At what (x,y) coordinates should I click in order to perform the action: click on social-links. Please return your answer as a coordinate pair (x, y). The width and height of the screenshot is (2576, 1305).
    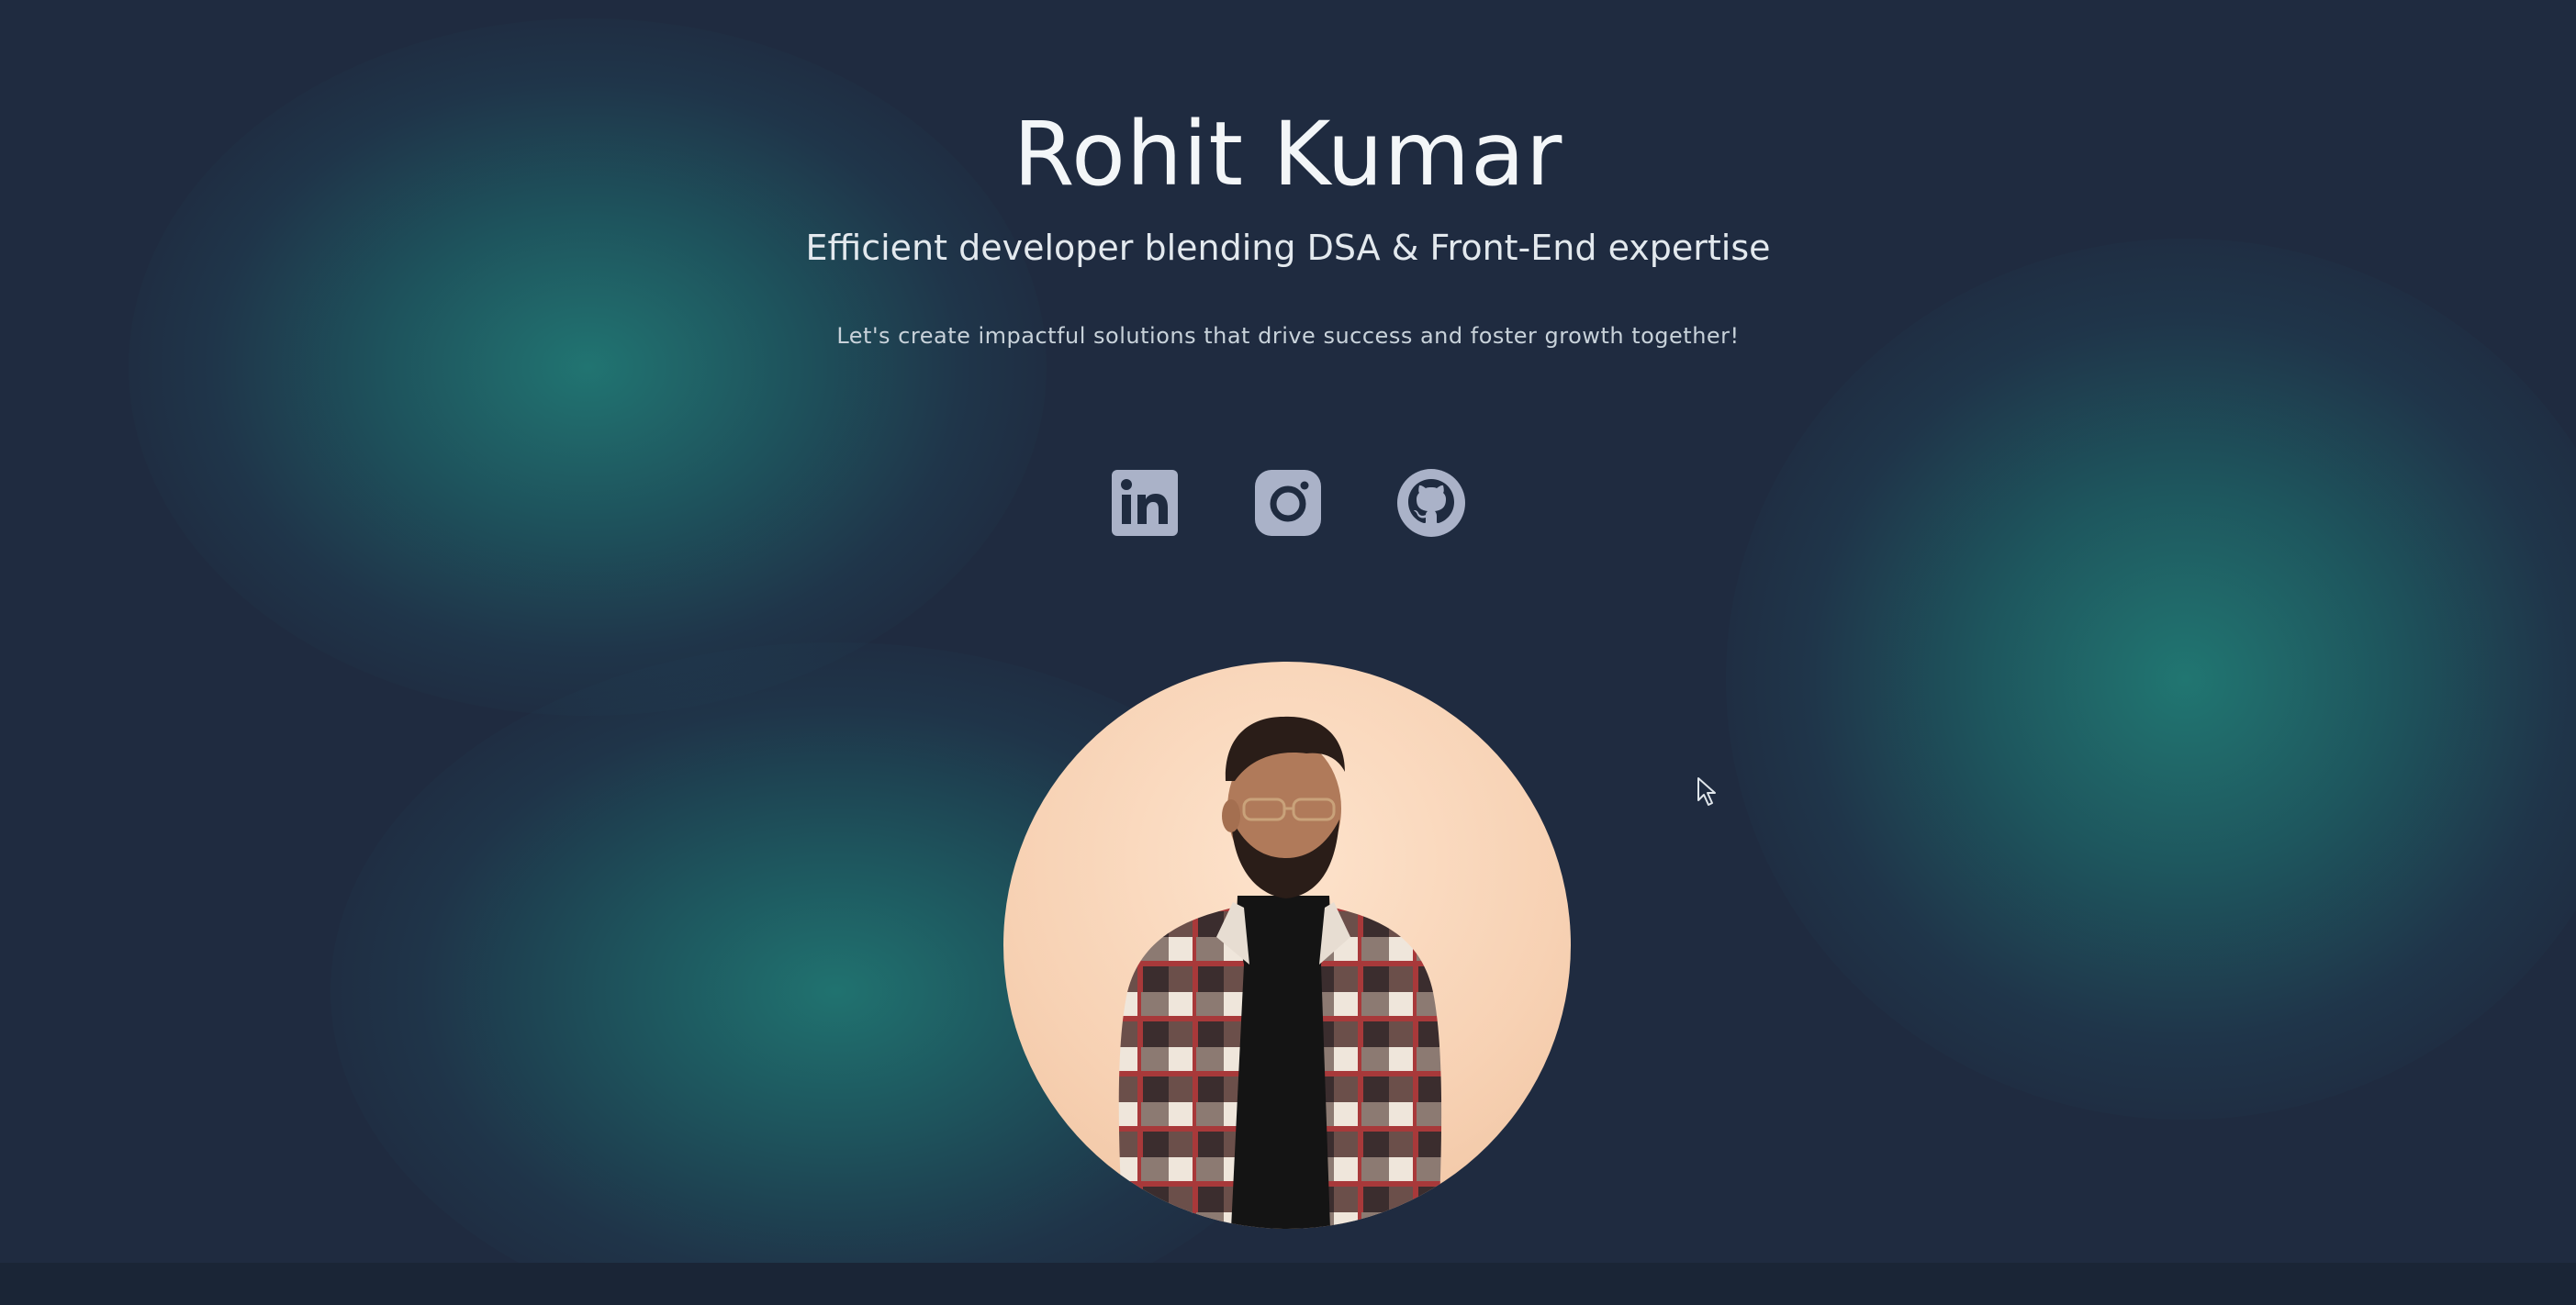
    Looking at the image, I should click on (1288, 503).